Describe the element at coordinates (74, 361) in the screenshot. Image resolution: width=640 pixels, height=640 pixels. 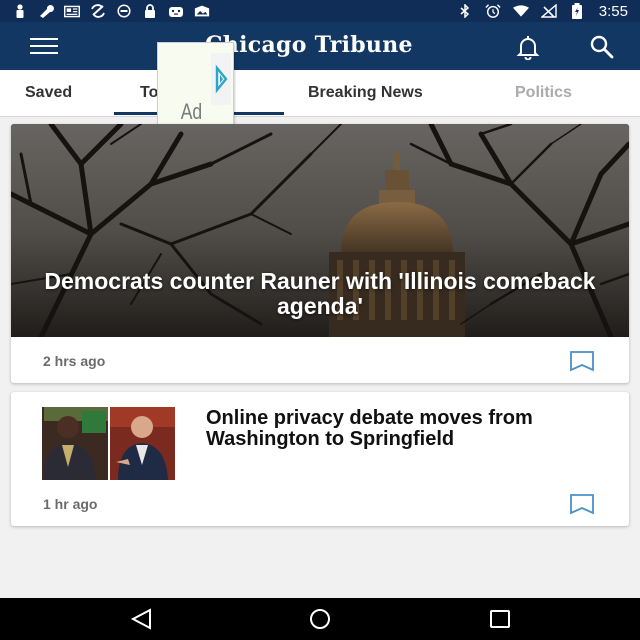
I see `story-timestamp: 2 hrs ago` at that location.